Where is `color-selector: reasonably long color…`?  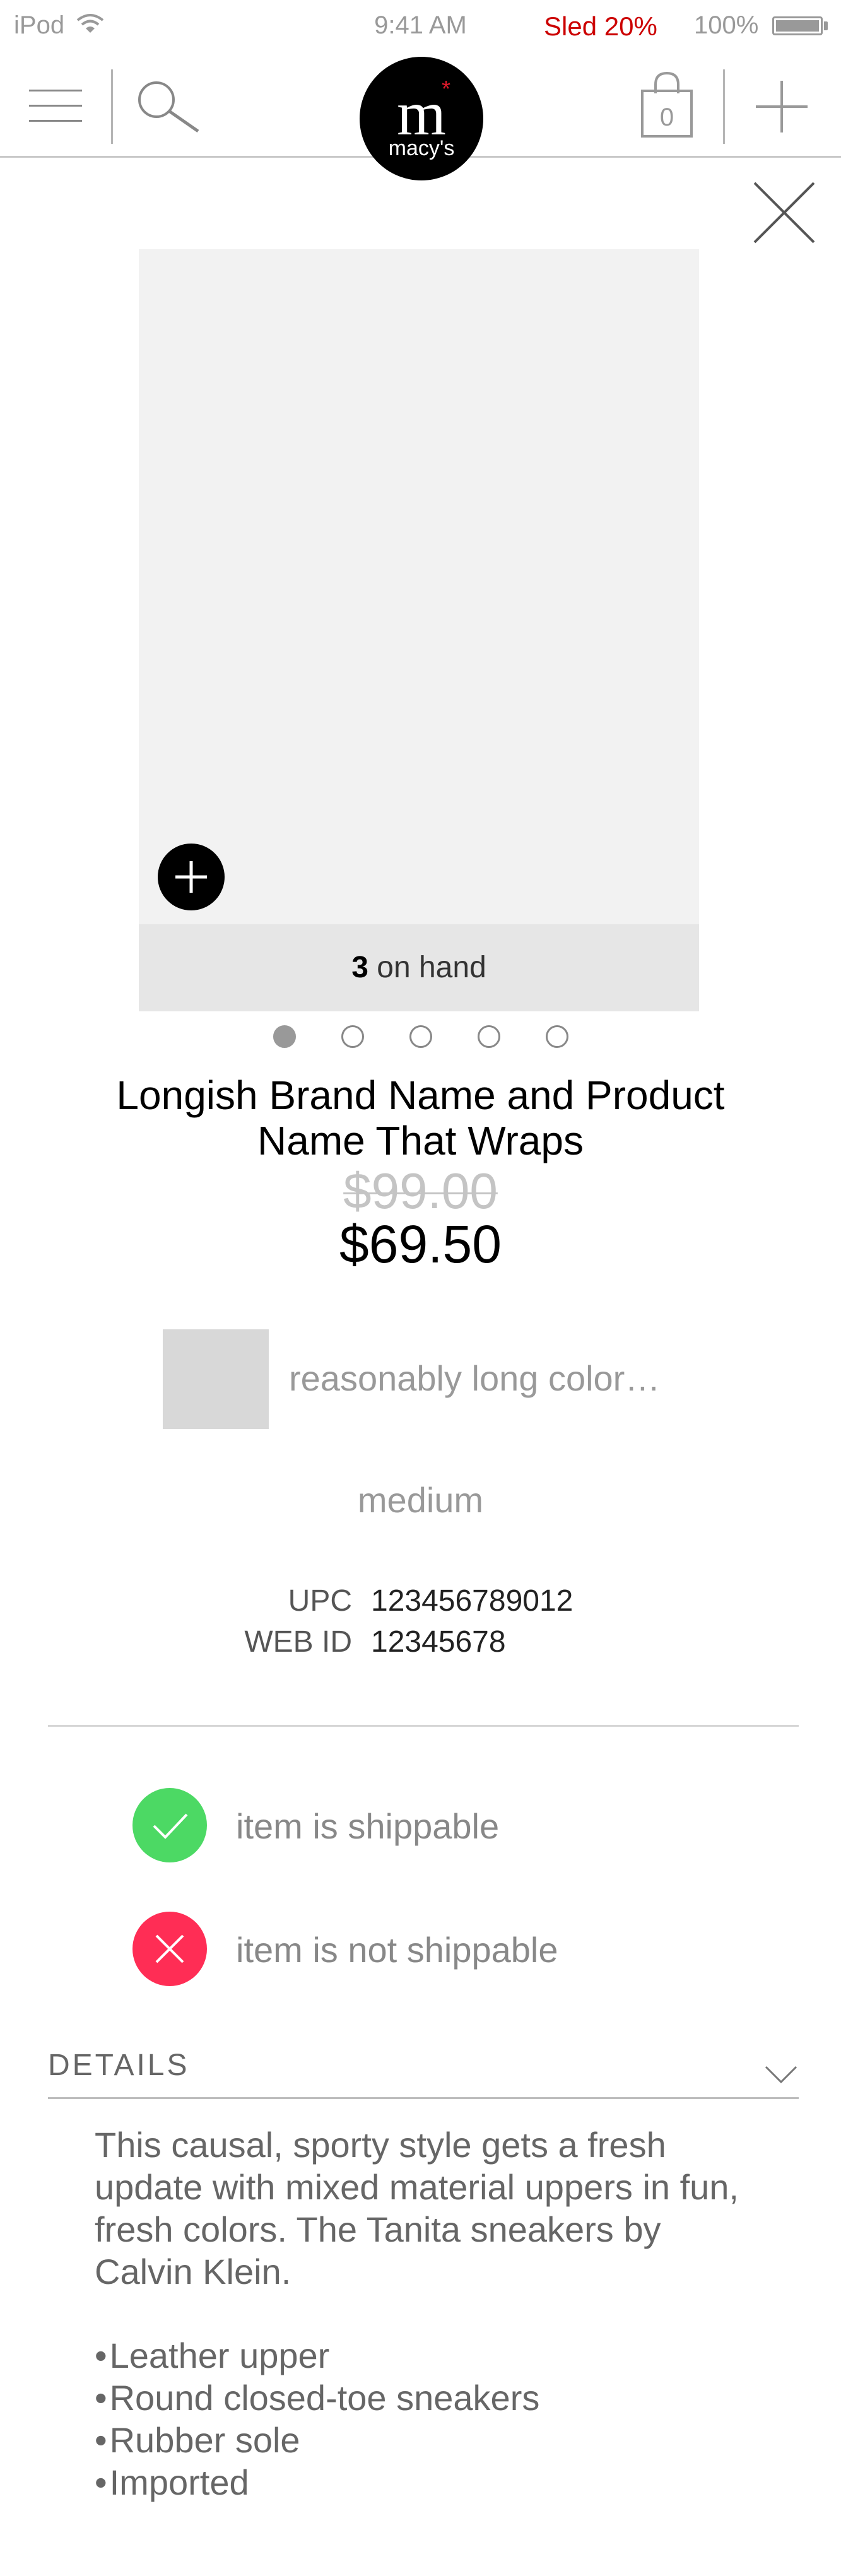 color-selector: reasonably long color… is located at coordinates (474, 1378).